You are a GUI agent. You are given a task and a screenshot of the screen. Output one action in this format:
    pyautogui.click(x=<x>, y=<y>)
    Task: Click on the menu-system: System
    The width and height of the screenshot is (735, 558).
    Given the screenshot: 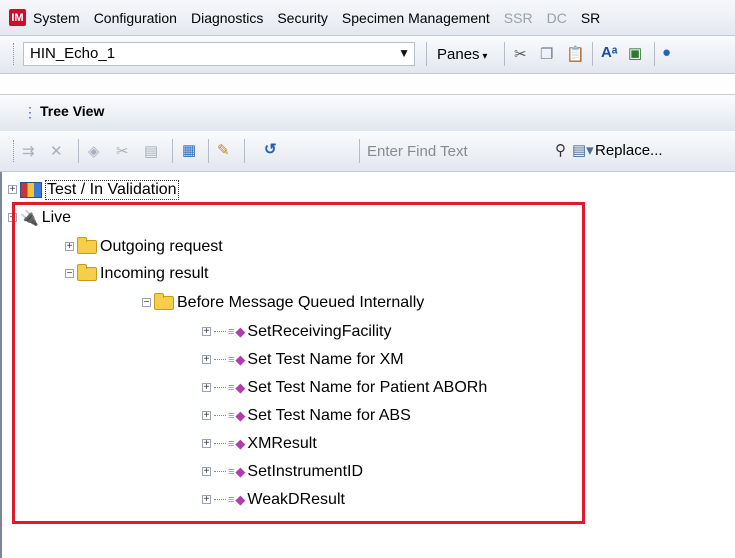 What is the action you would take?
    pyautogui.click(x=56, y=18)
    